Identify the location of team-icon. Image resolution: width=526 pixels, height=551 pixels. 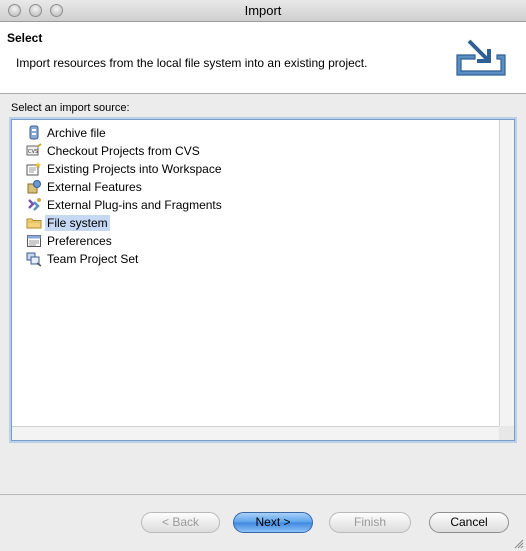
(34, 259).